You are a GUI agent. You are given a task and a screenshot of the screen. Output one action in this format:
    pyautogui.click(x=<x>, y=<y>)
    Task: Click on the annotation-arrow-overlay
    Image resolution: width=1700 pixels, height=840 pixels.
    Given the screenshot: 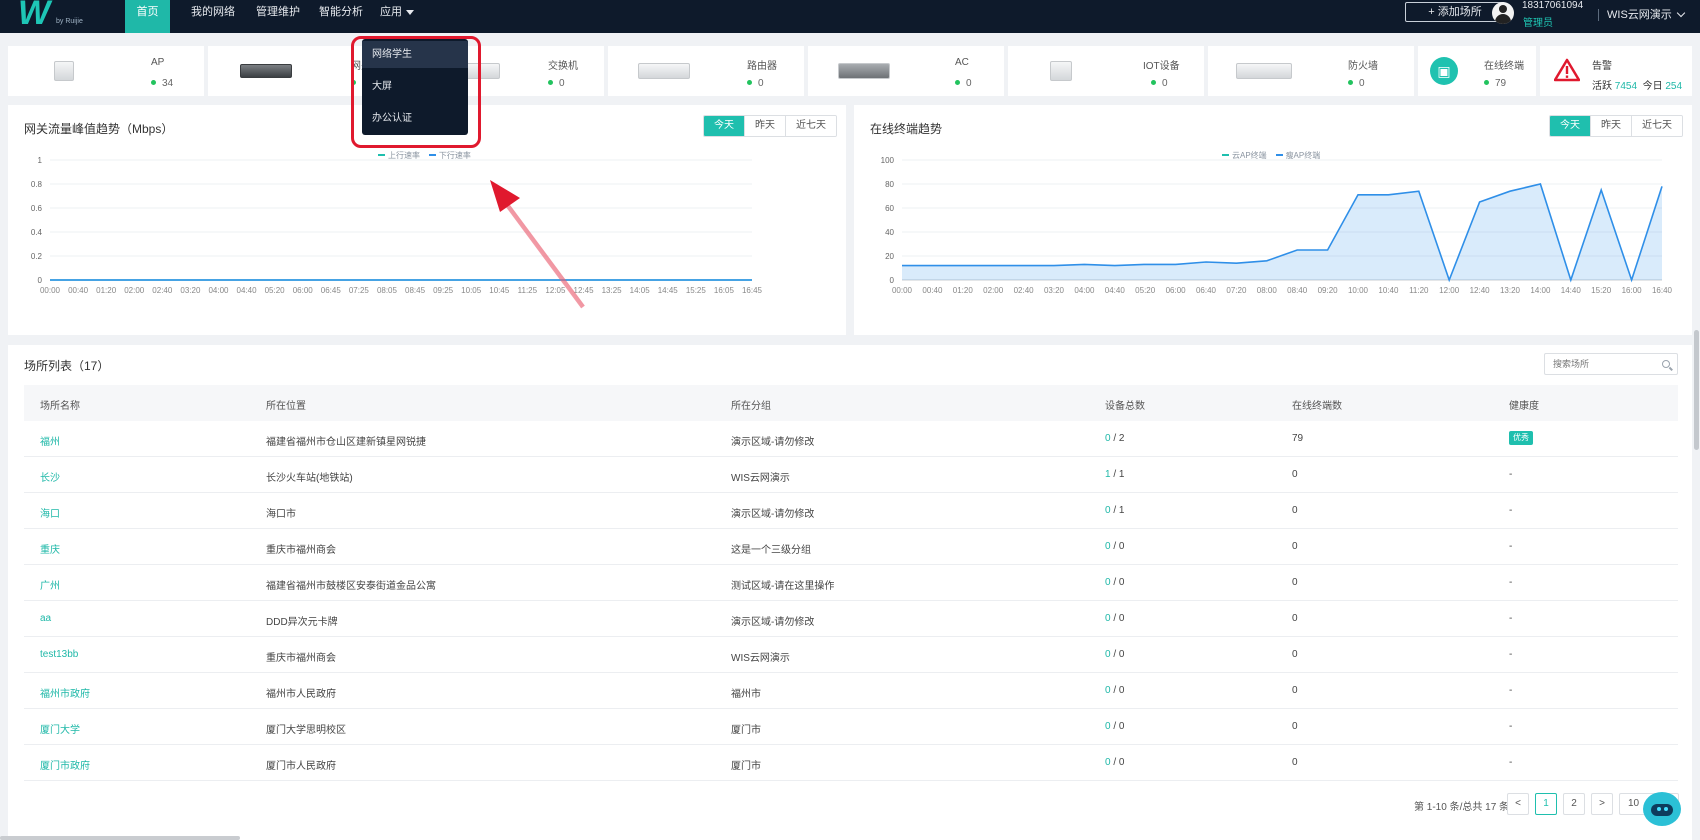 What is the action you would take?
    pyautogui.click(x=537, y=244)
    